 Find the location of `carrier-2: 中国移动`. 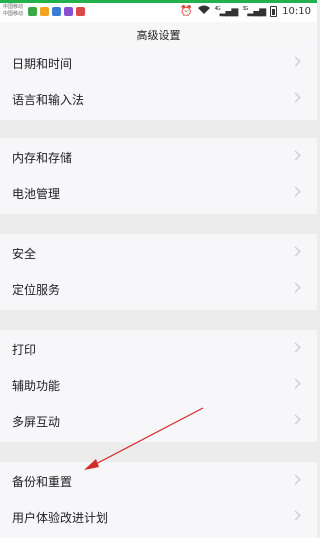

carrier-2: 中国移动 is located at coordinates (13, 14).